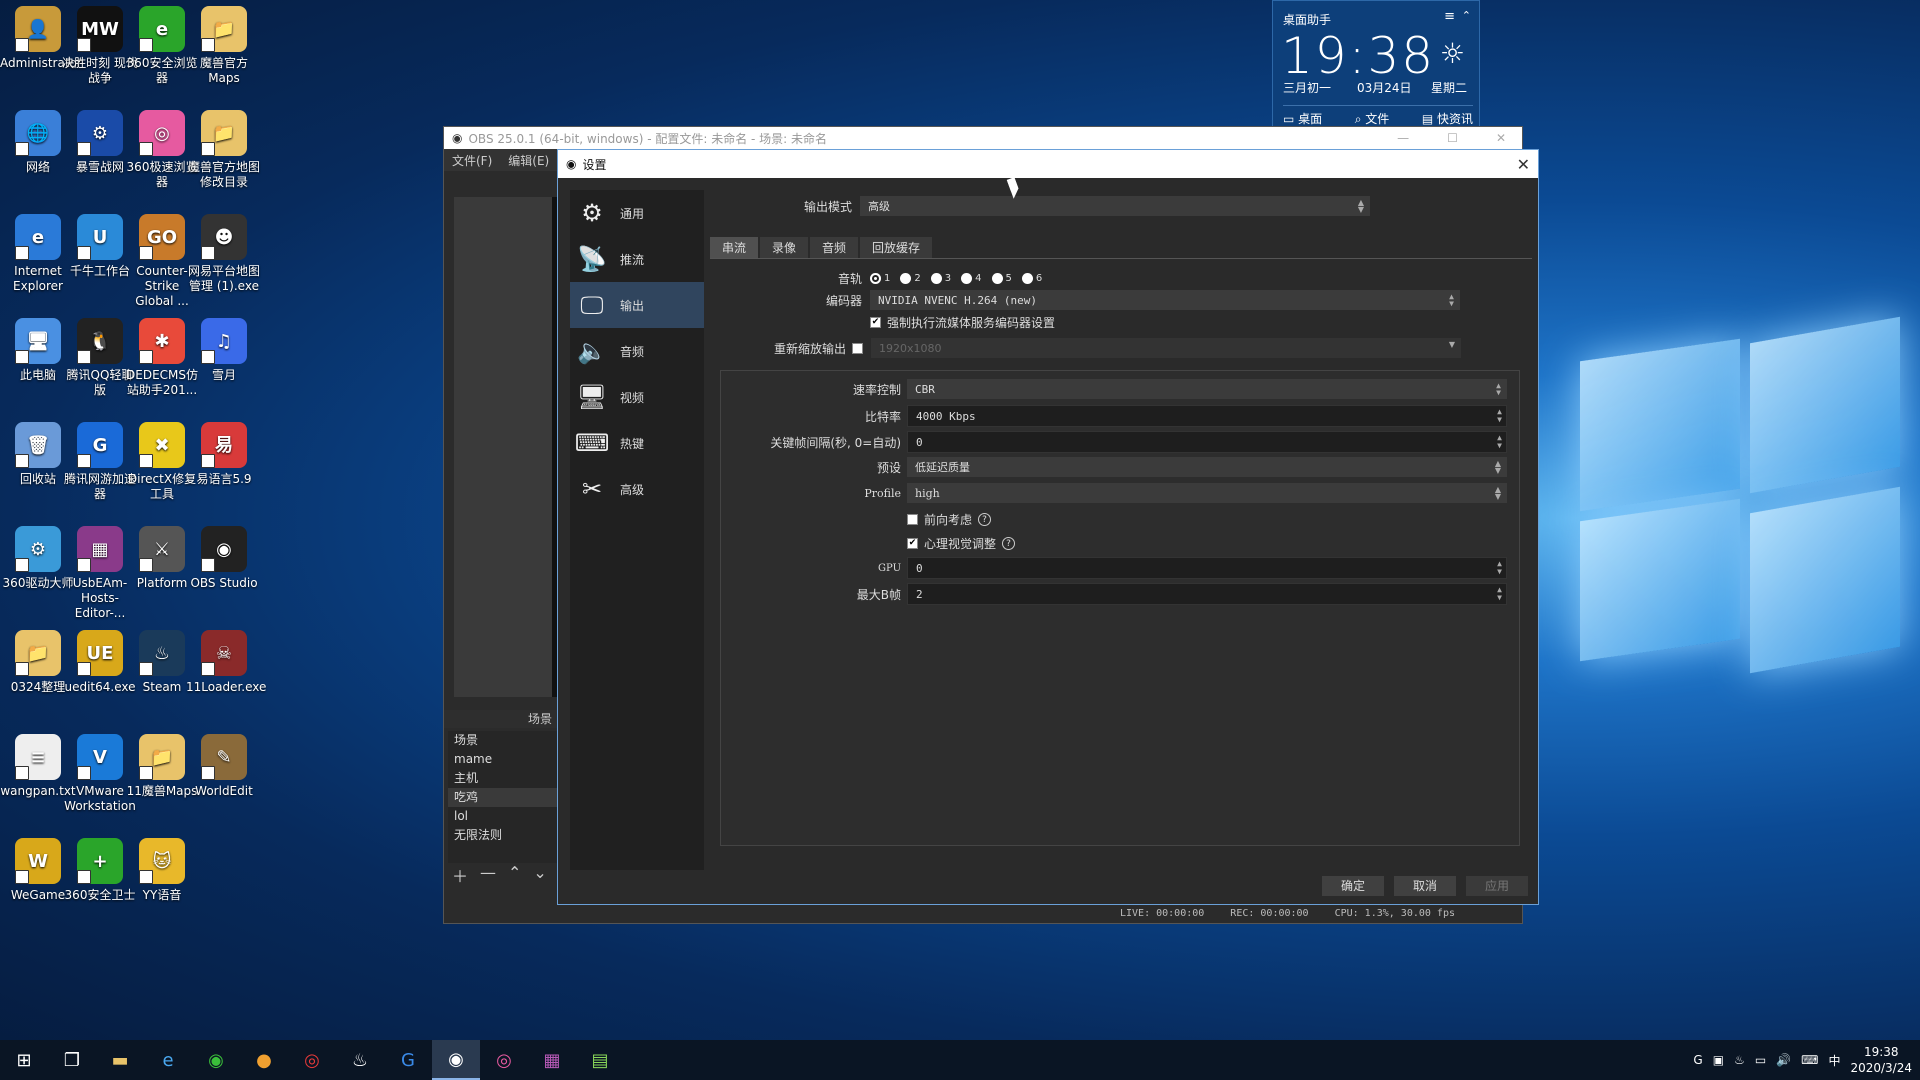  What do you see at coordinates (38, 445) in the screenshot?
I see `app-icon: 🗑` at bounding box center [38, 445].